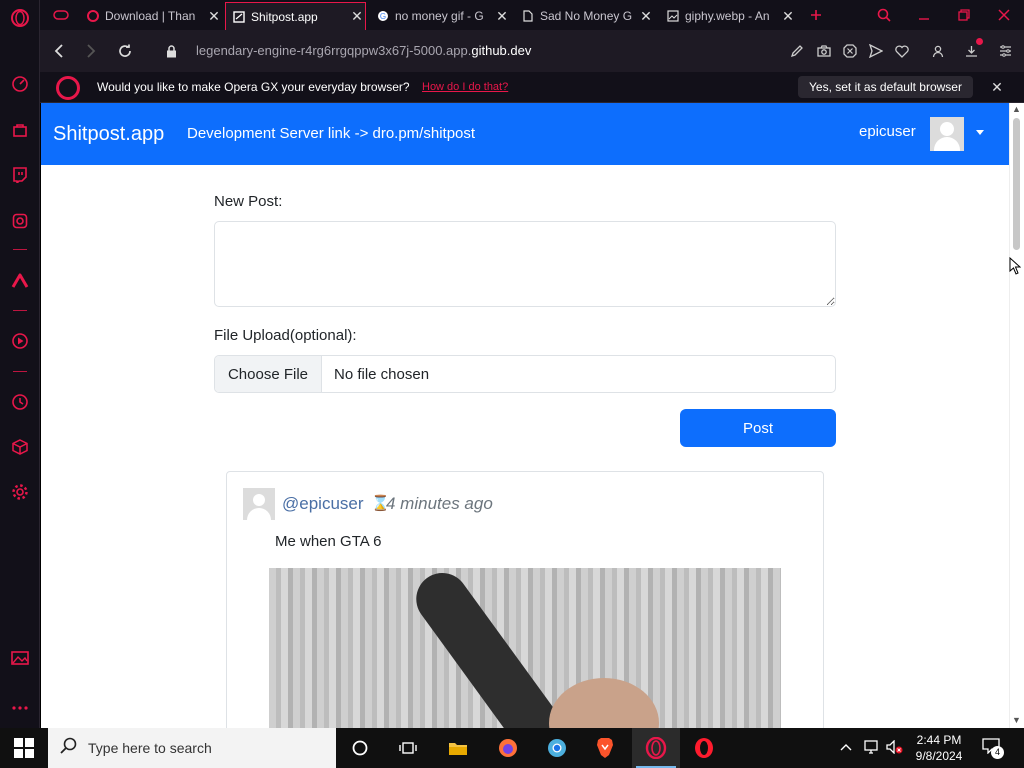 The height and width of the screenshot is (768, 1024). Describe the element at coordinates (1016, 184) in the screenshot. I see `scroll-thumb` at that location.